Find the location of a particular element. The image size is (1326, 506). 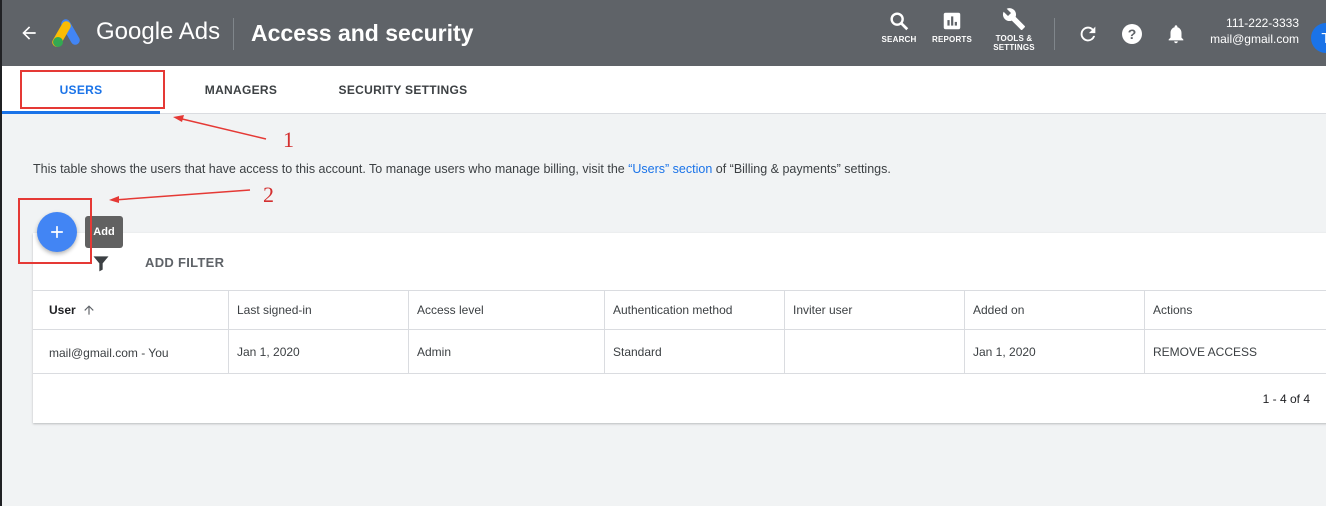

search-tool-button: SEARCH is located at coordinates (899, 27).